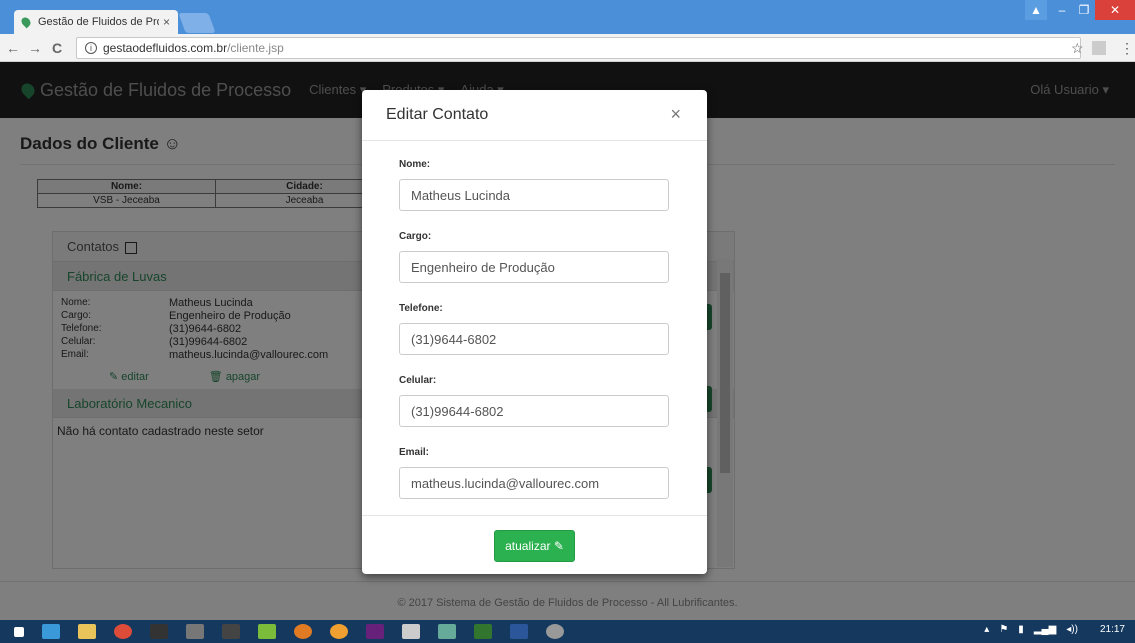 Image resolution: width=1135 pixels, height=643 pixels. I want to click on label-cargo: Cargo:, so click(415, 236).